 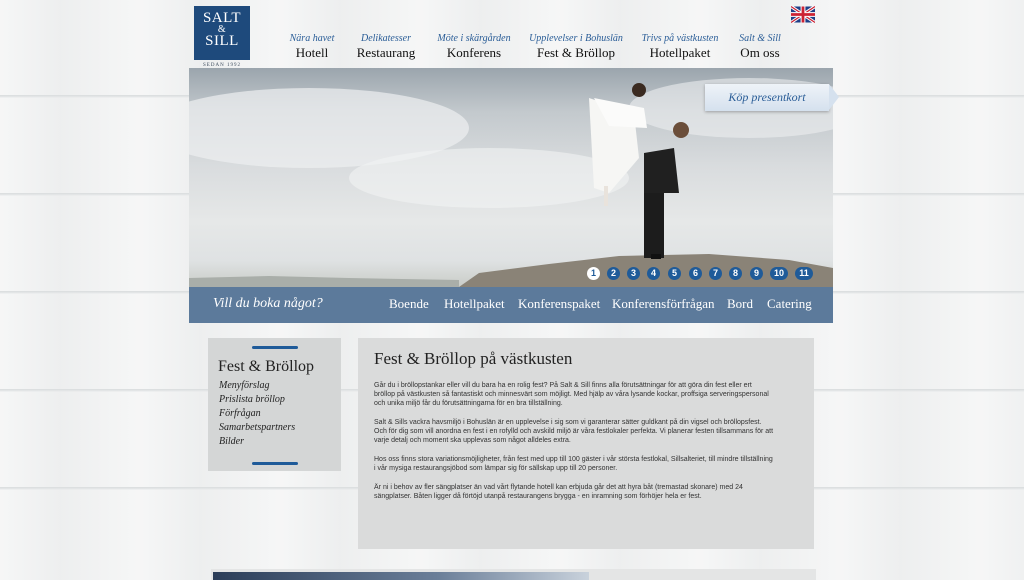 I want to click on page-title: Fest & Bröllop på västkusten, so click(x=473, y=358).